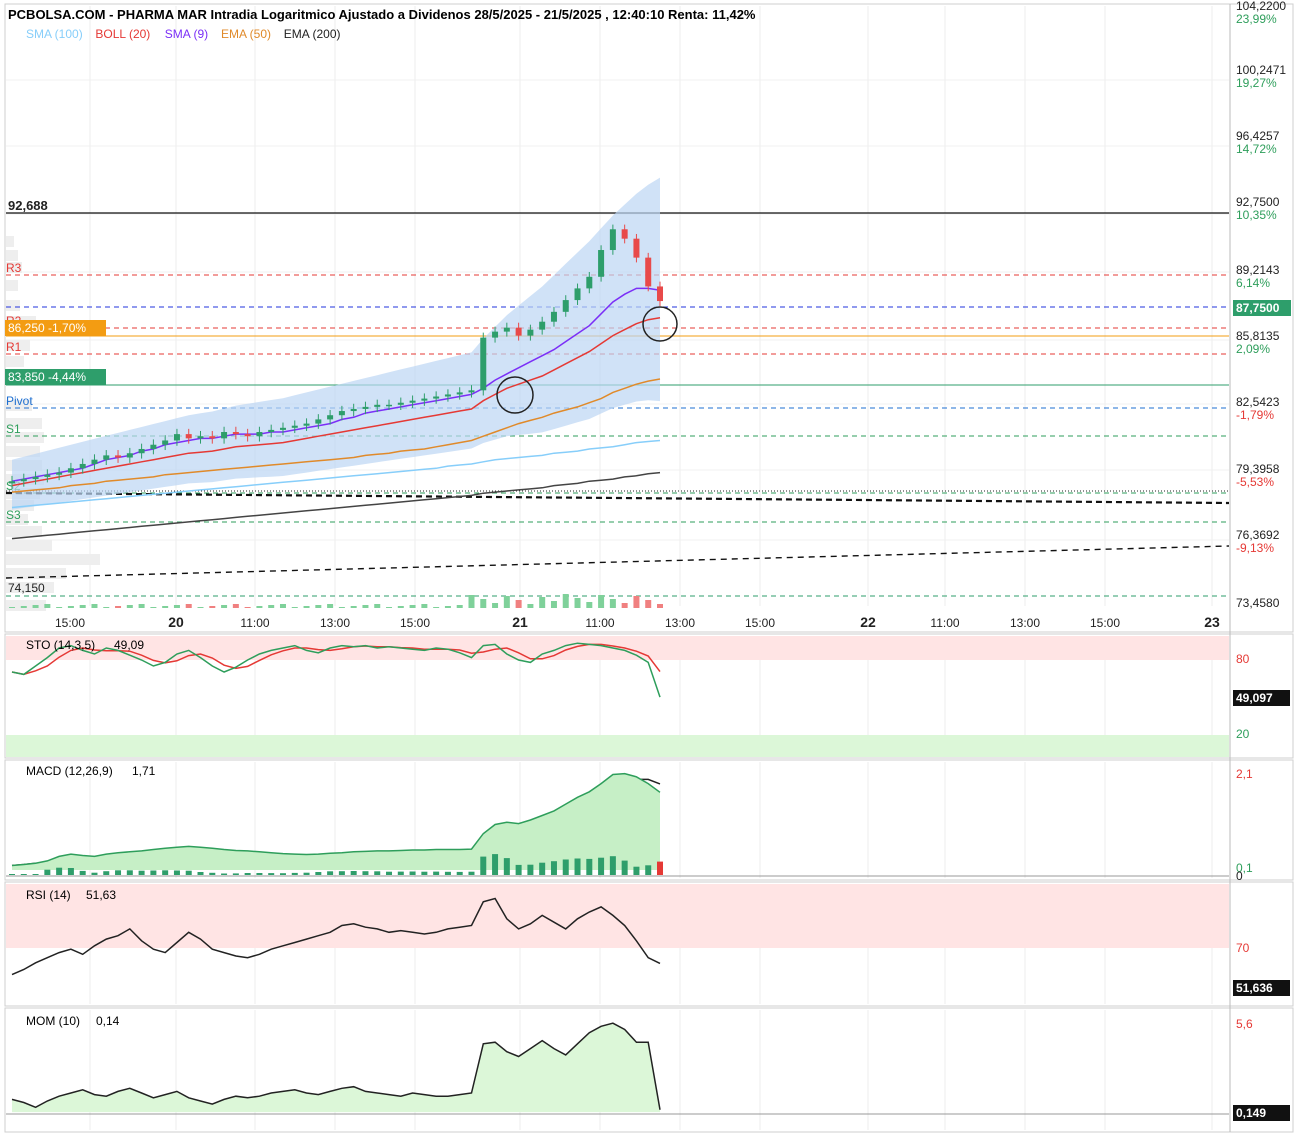  I want to click on time-axis-label-4: 15:00, so click(415, 623).